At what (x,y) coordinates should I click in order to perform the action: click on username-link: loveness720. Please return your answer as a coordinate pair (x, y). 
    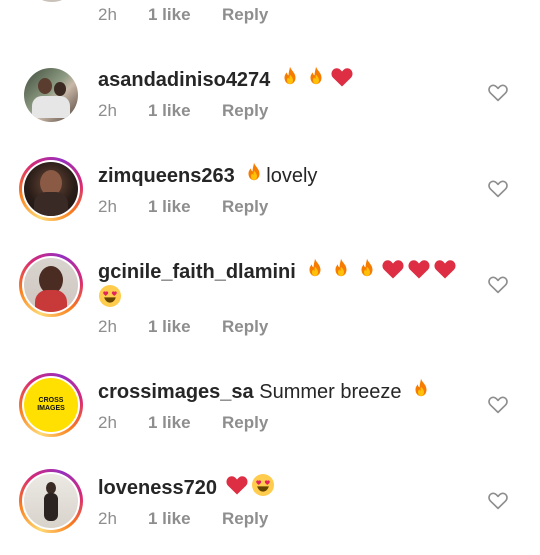
    Looking at the image, I should click on (157, 488).